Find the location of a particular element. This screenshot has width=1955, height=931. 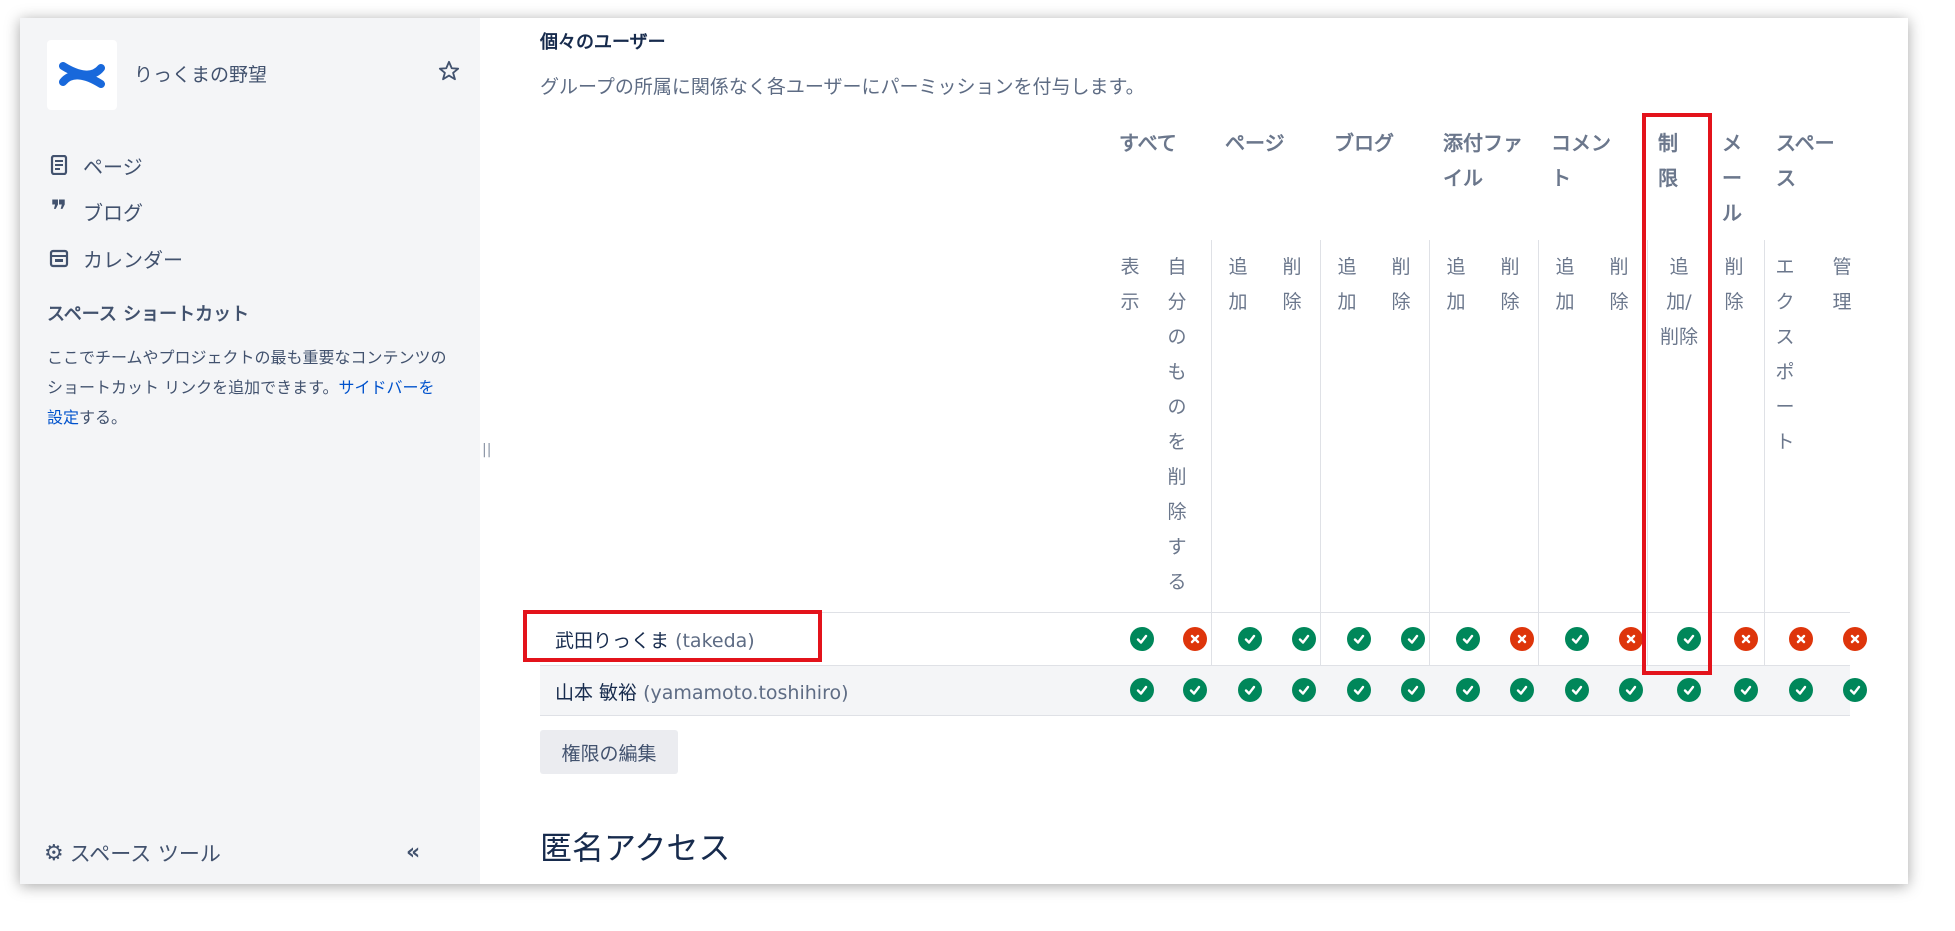

space-logo is located at coordinates (82, 75).